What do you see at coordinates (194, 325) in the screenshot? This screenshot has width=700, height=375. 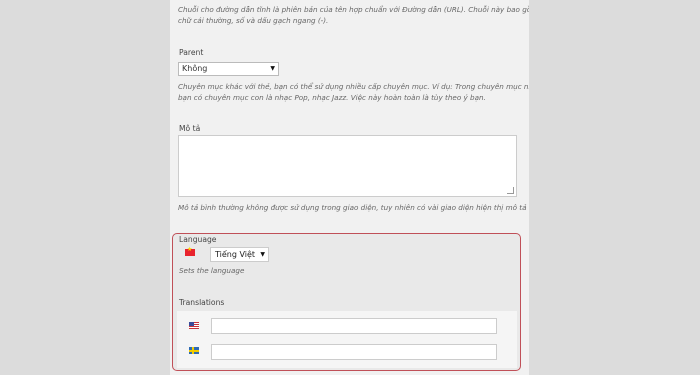 I see `us-flag-icon` at bounding box center [194, 325].